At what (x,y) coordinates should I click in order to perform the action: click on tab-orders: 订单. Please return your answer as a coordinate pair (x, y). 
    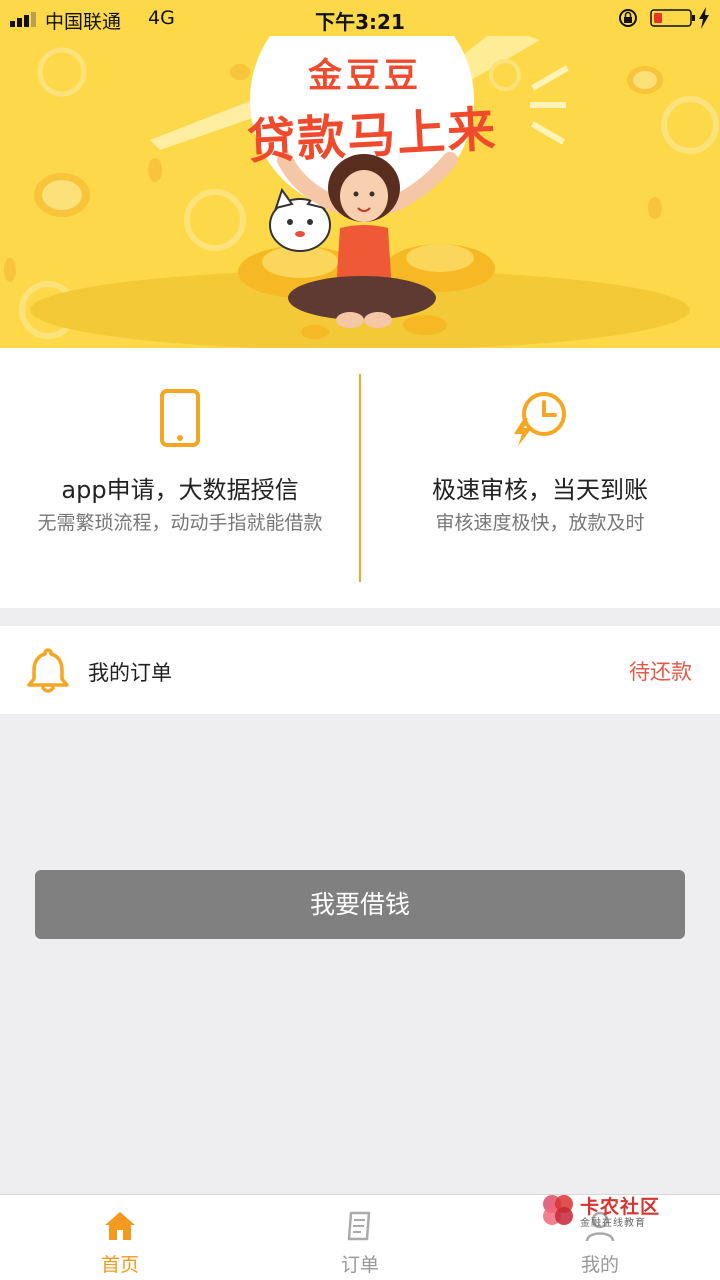
    Looking at the image, I should click on (360, 1237).